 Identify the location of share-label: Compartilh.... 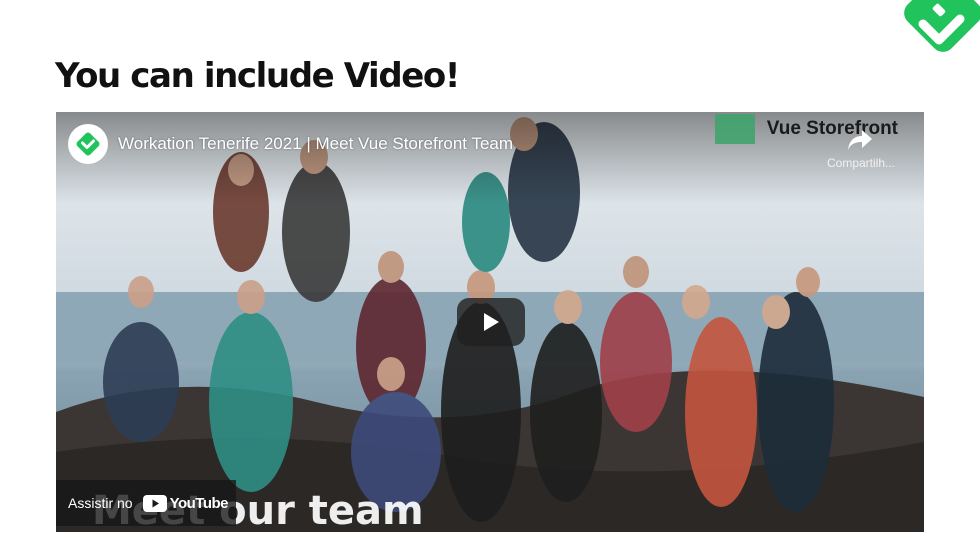
(861, 163).